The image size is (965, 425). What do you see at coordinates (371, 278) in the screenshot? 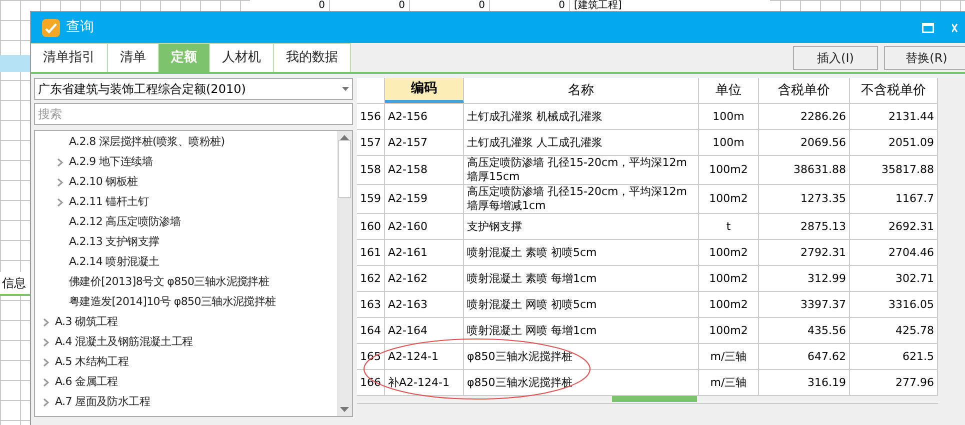
I see `row-number: 162` at bounding box center [371, 278].